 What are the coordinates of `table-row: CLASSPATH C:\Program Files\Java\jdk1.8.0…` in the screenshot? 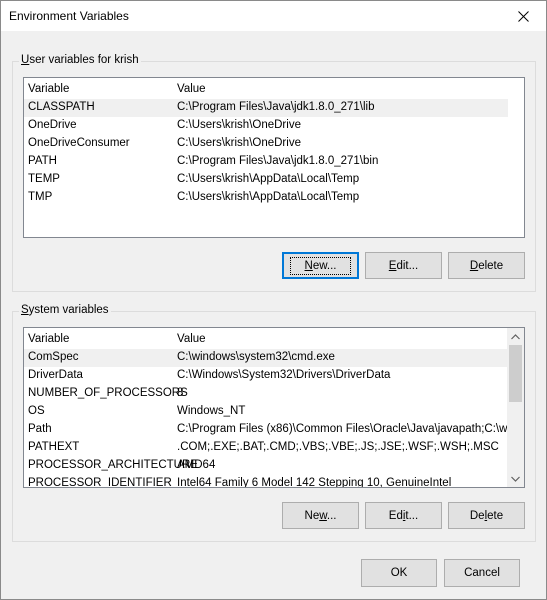 It's located at (266, 108).